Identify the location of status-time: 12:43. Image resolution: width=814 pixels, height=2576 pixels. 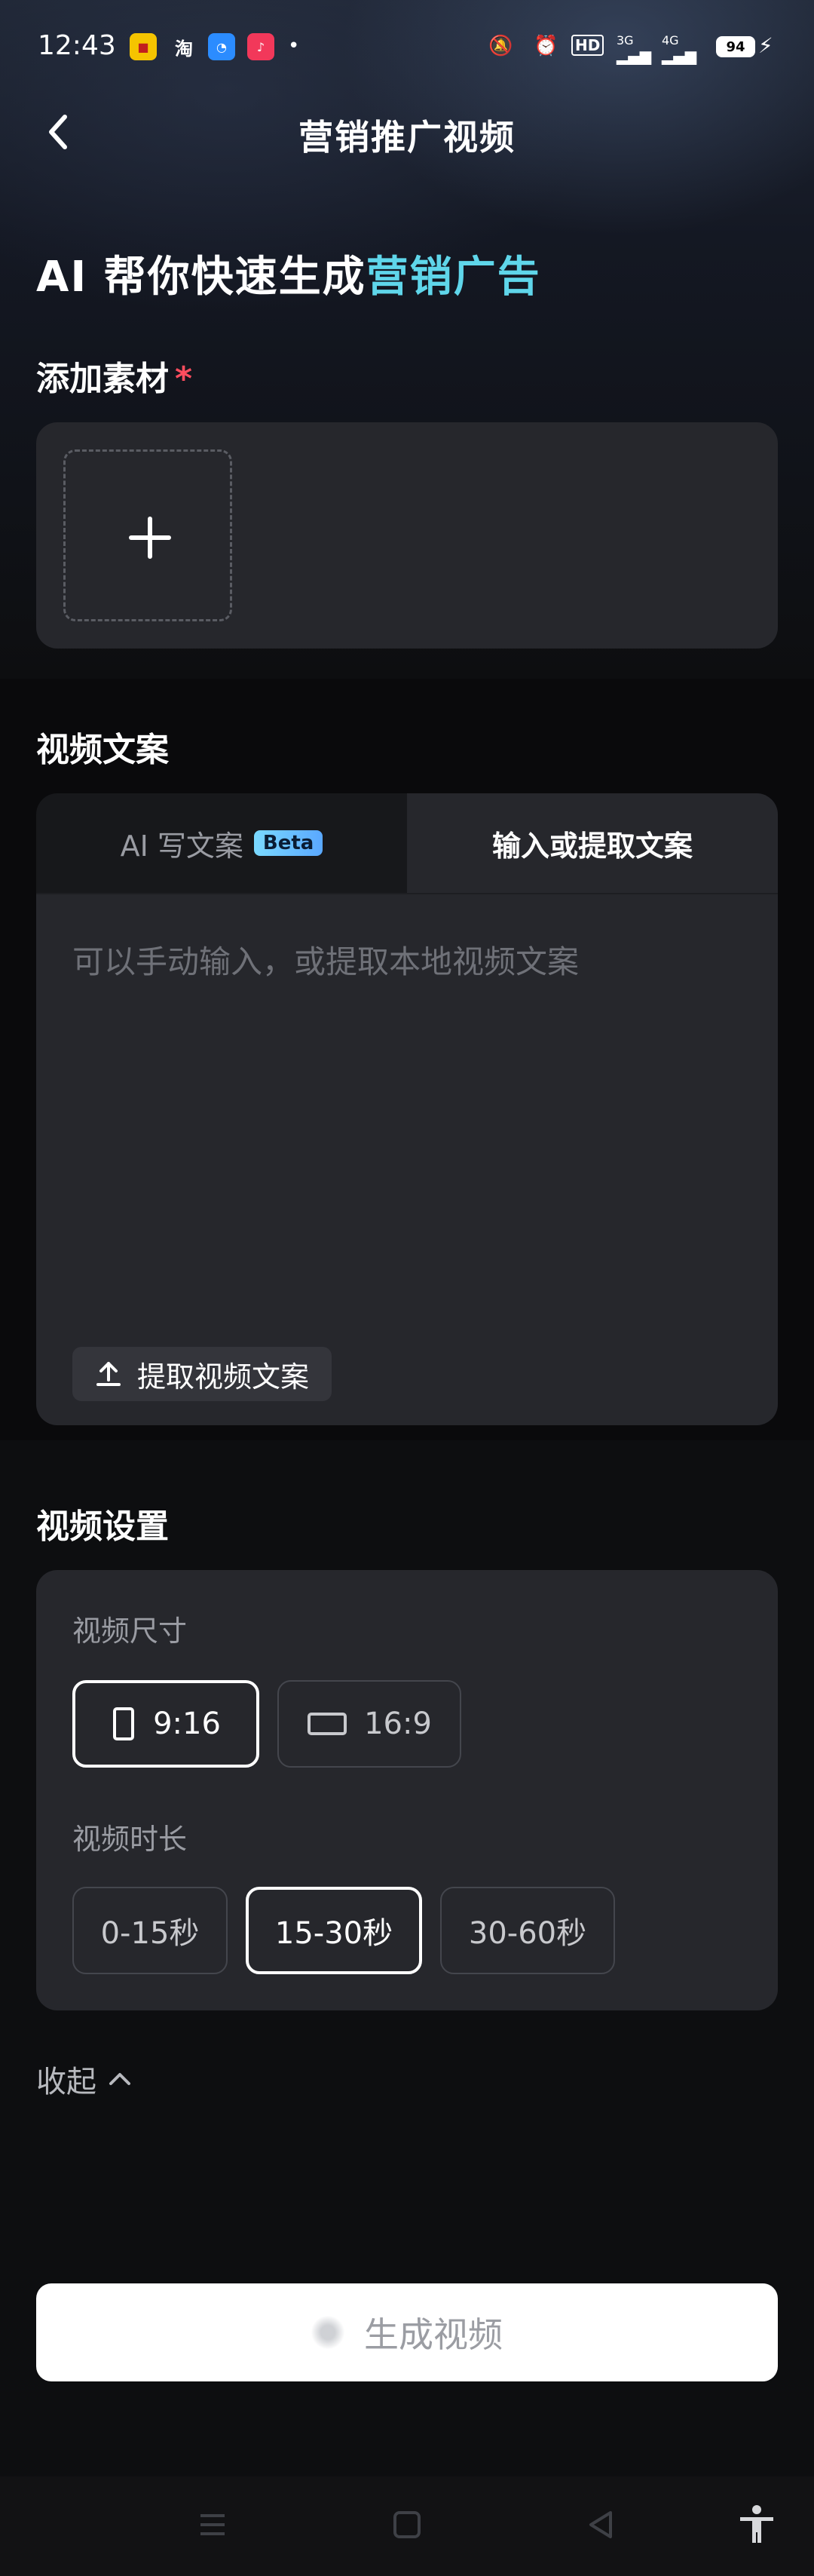
(77, 45).